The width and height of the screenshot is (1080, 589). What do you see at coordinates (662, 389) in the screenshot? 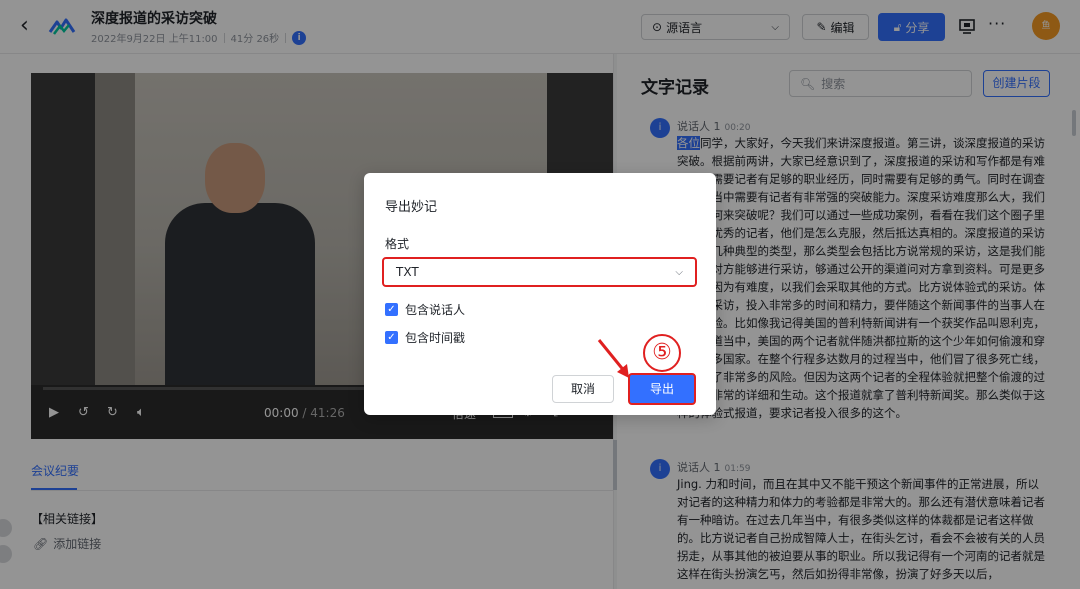
I see `export-button: 导出` at bounding box center [662, 389].